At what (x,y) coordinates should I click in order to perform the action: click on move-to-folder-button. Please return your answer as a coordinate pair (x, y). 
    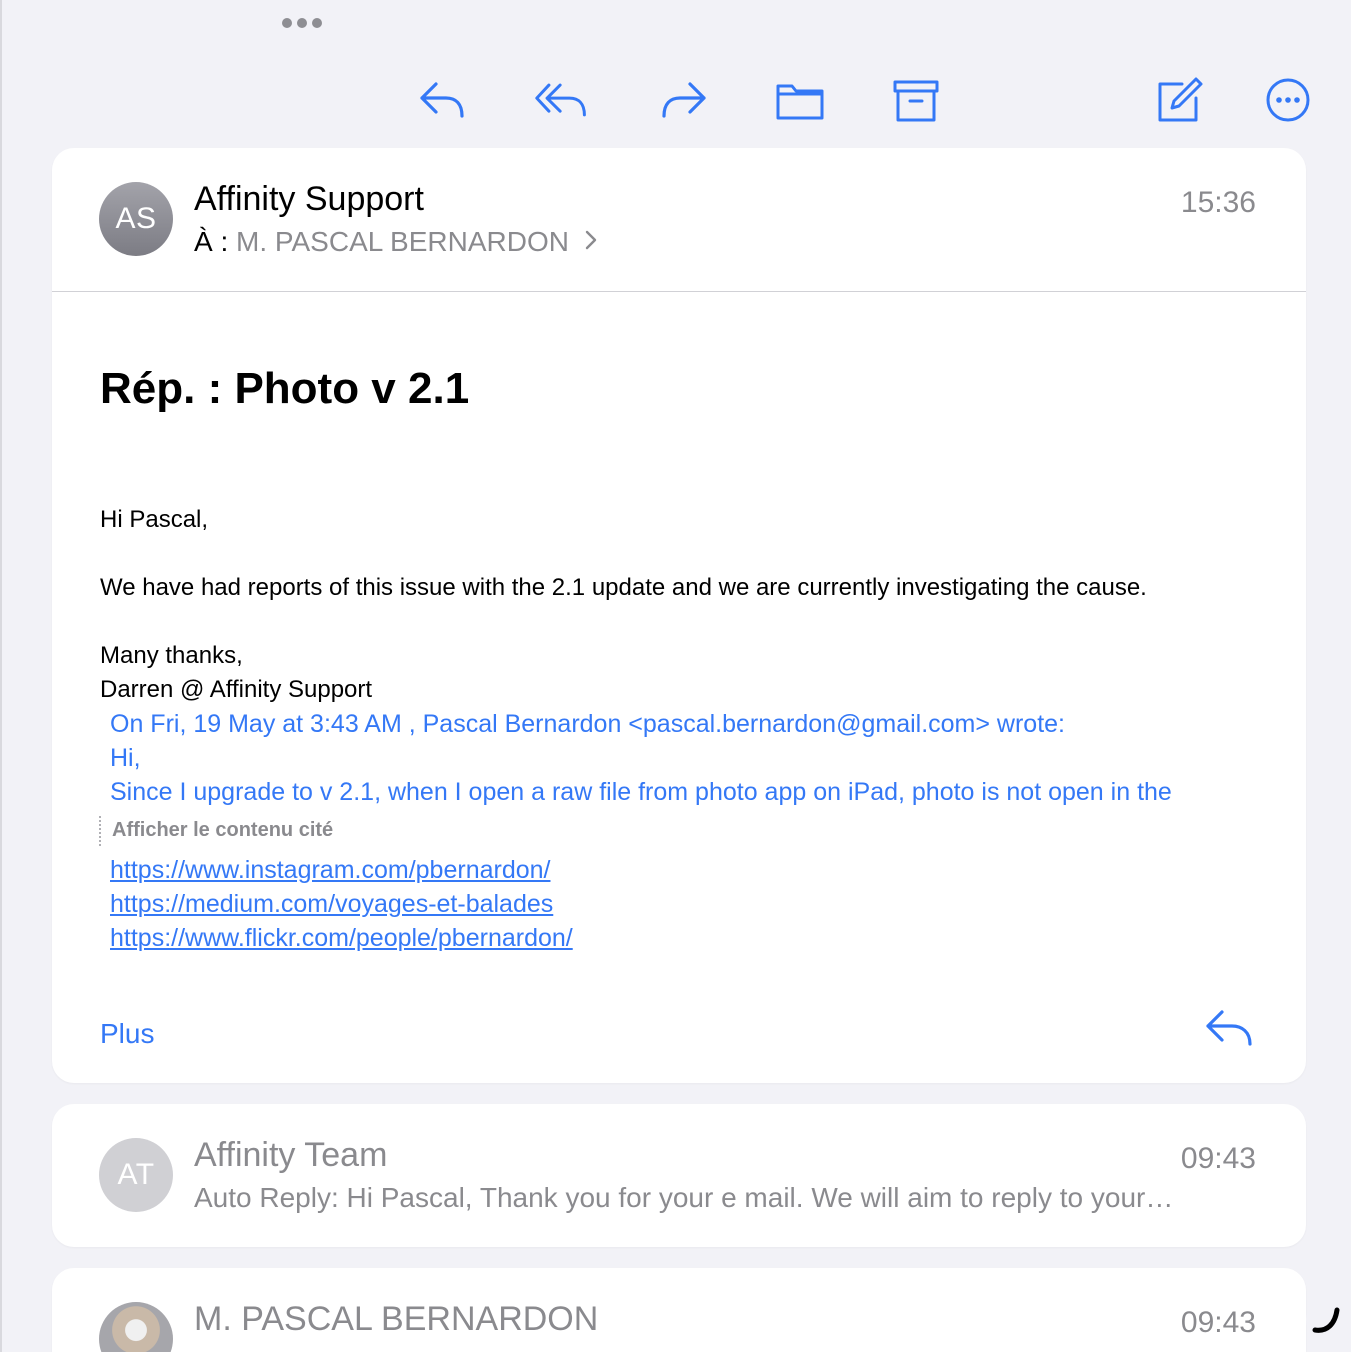
    Looking at the image, I should click on (800, 100).